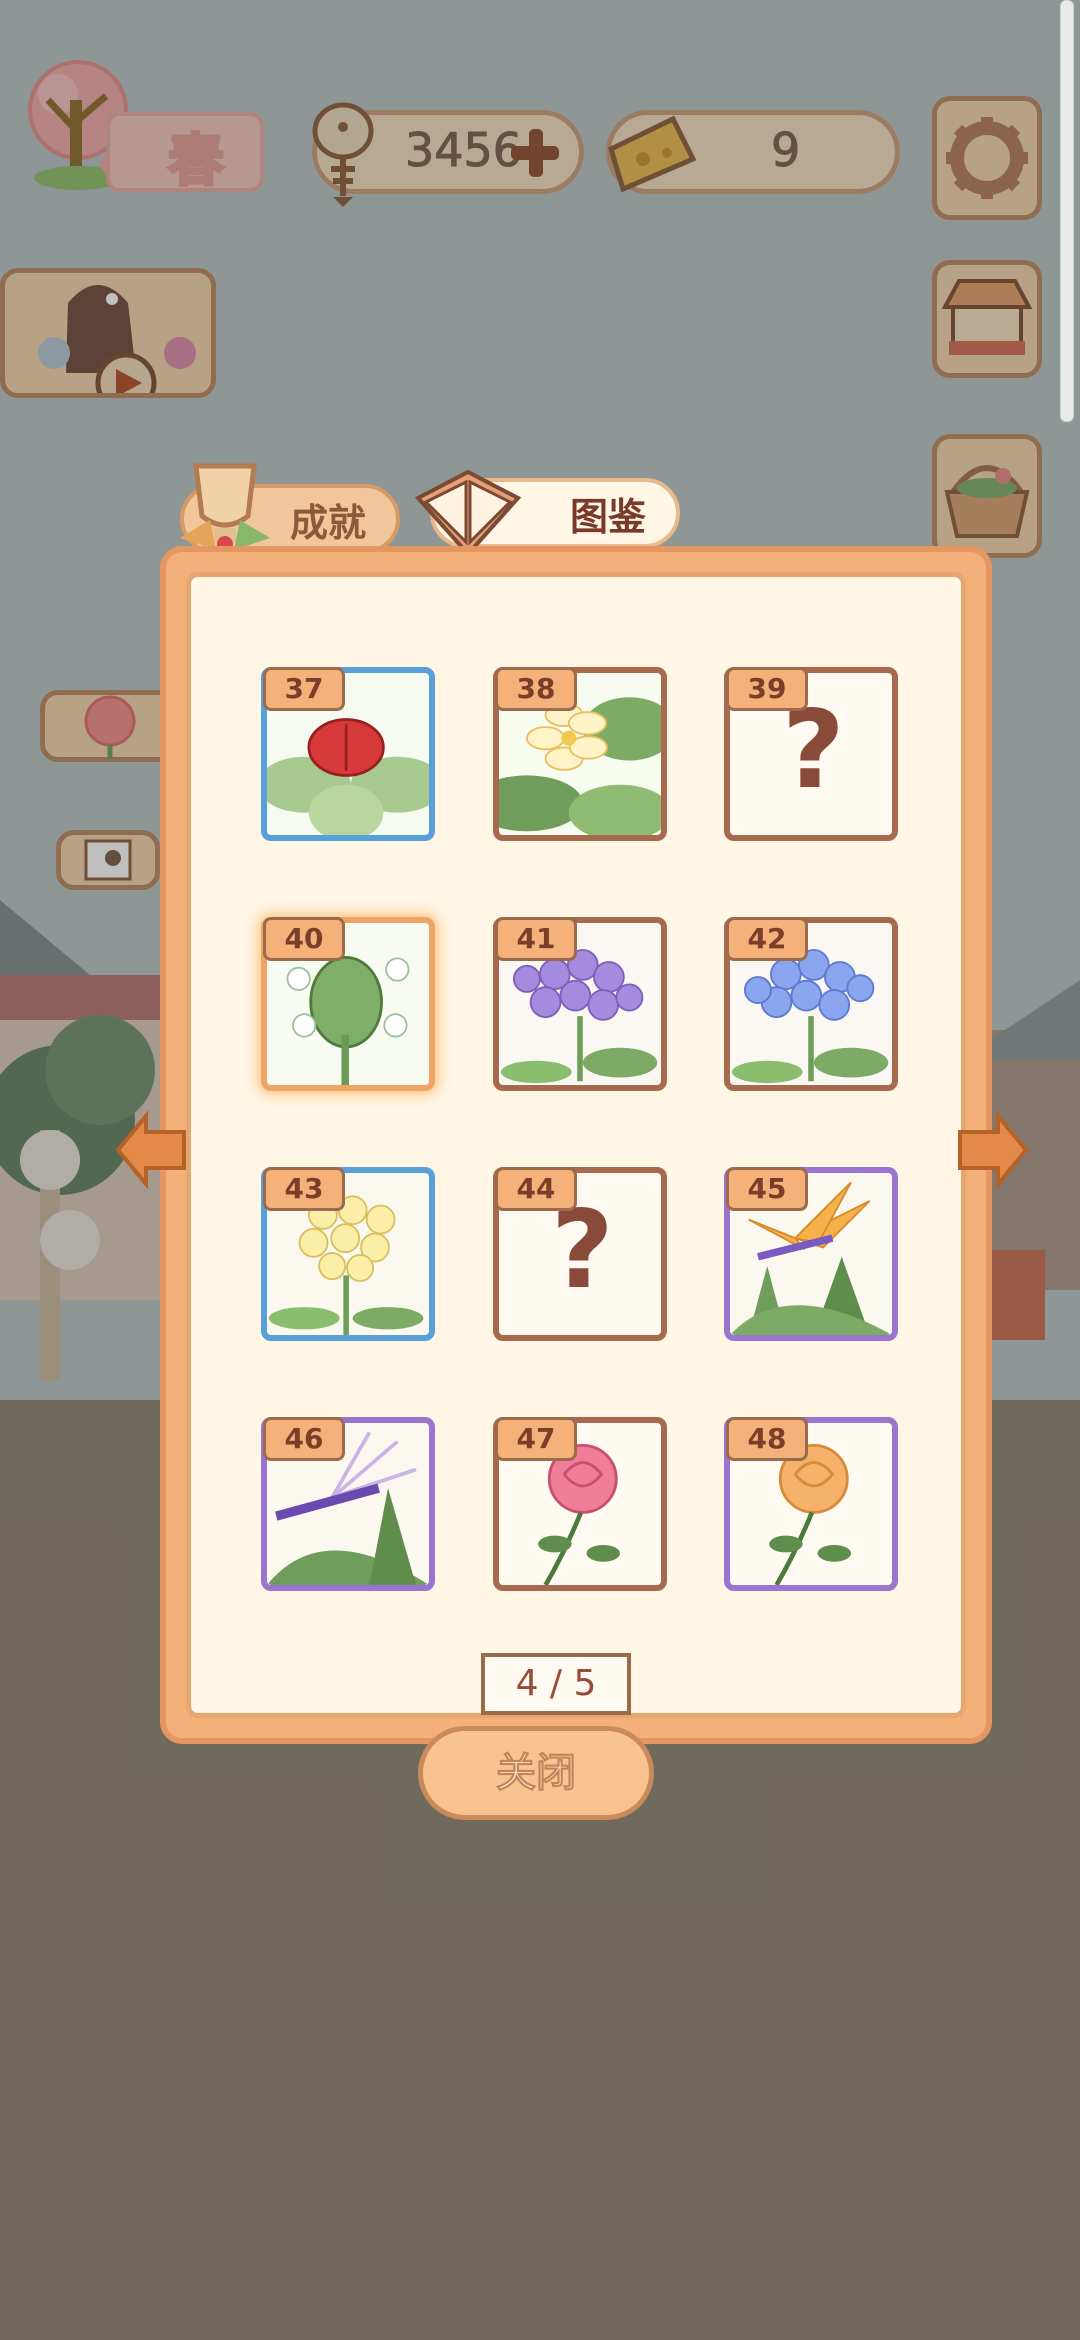 The height and width of the screenshot is (2340, 1080). Describe the element at coordinates (536, 689) in the screenshot. I see `card-number-tag: 38` at that location.